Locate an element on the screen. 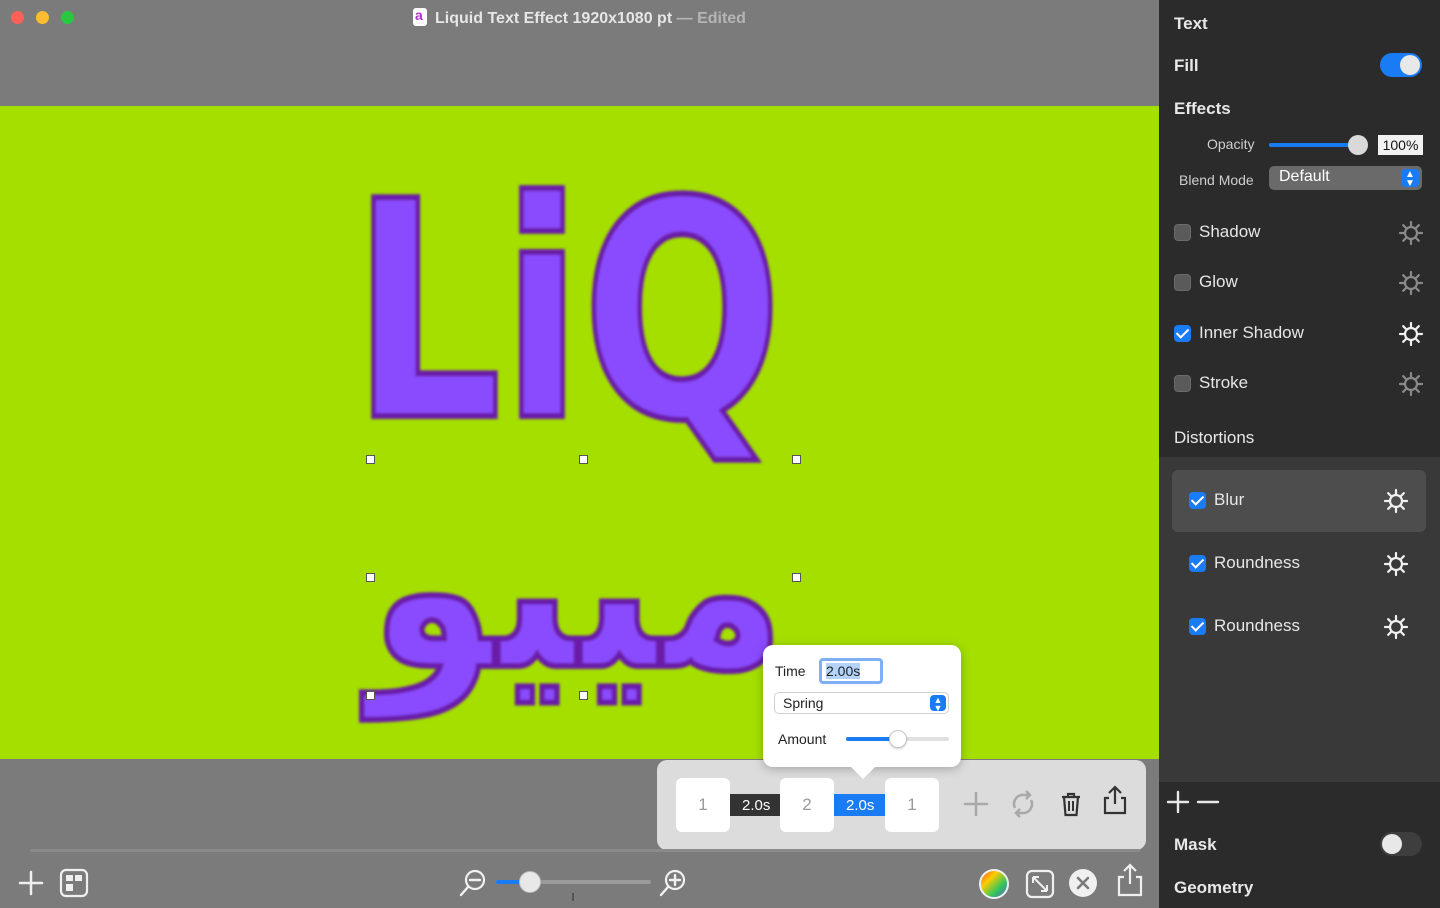 Image resolution: width=1440 pixels, height=908 pixels. liquid-text-line-2: ﻣﯿﯿﻮ is located at coordinates (573, 591).